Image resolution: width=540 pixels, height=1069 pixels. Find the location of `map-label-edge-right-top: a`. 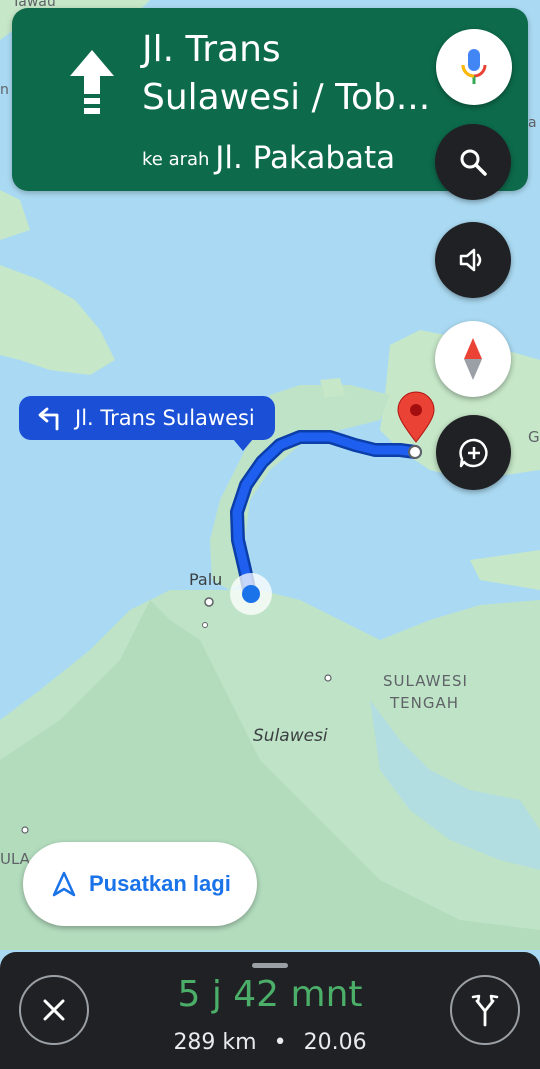

map-label-edge-right-top: a is located at coordinates (532, 123).